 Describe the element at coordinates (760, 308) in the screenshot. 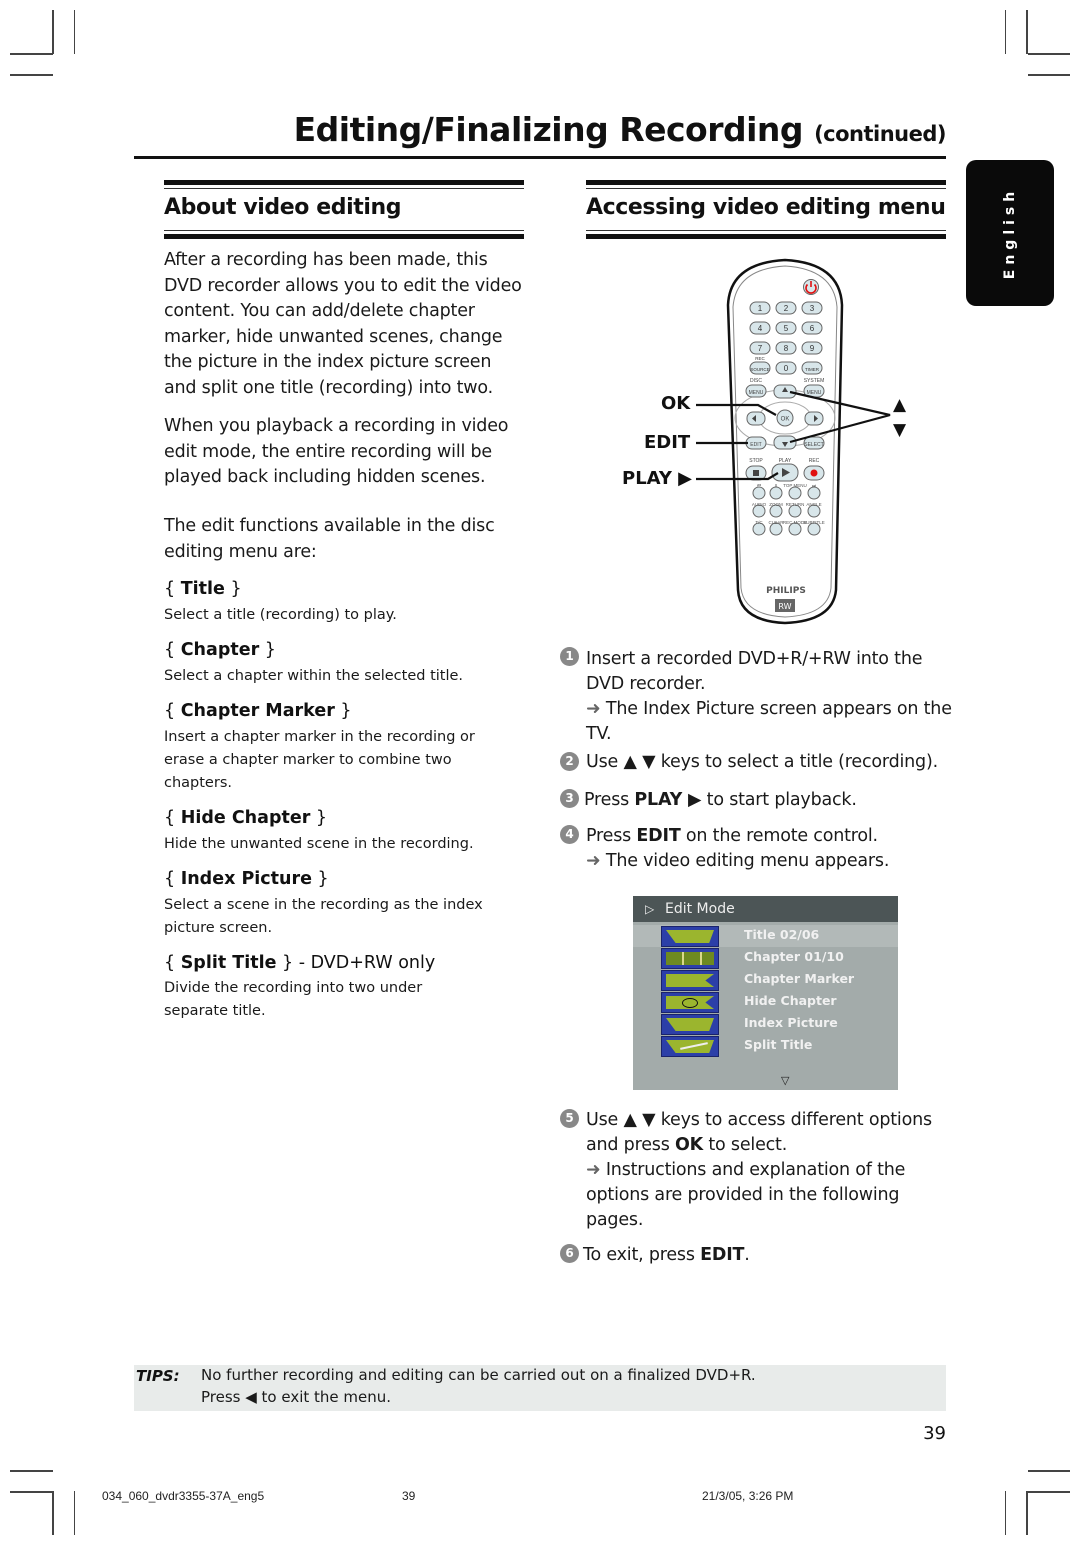

I see `remote-key-label: 1` at that location.